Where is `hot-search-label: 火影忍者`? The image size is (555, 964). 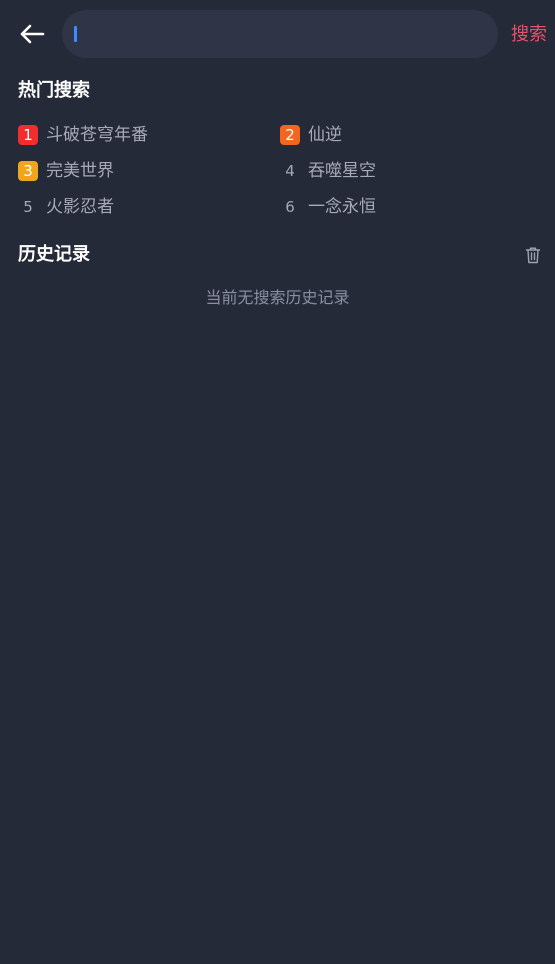
hot-search-label: 火影忍者 is located at coordinates (80, 207).